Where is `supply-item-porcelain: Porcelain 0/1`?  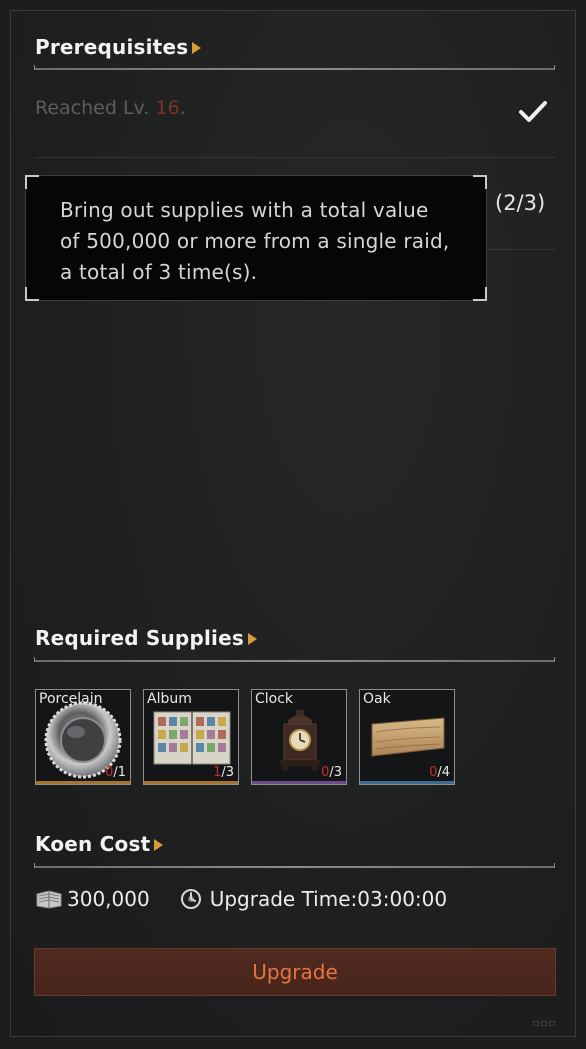 supply-item-porcelain: Porcelain 0/1 is located at coordinates (83, 737).